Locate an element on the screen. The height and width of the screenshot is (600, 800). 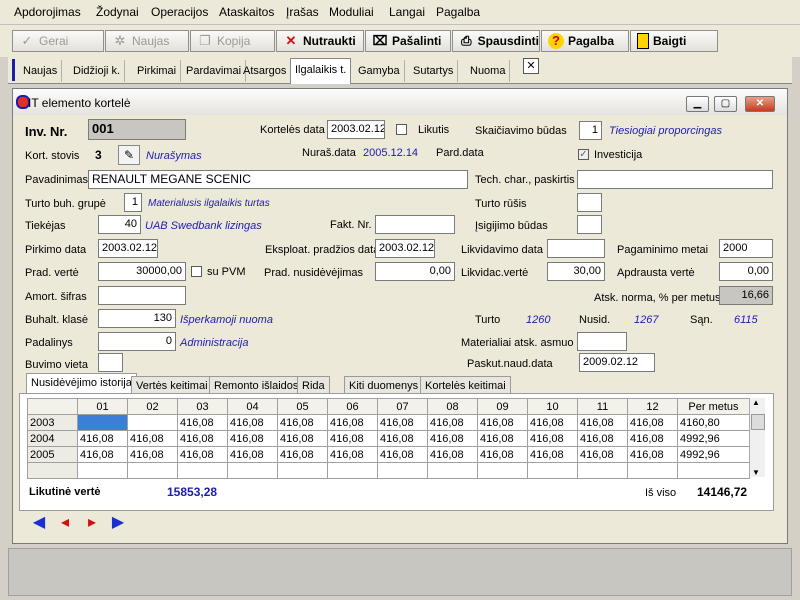
supvm-checkbox is located at coordinates (196, 271).